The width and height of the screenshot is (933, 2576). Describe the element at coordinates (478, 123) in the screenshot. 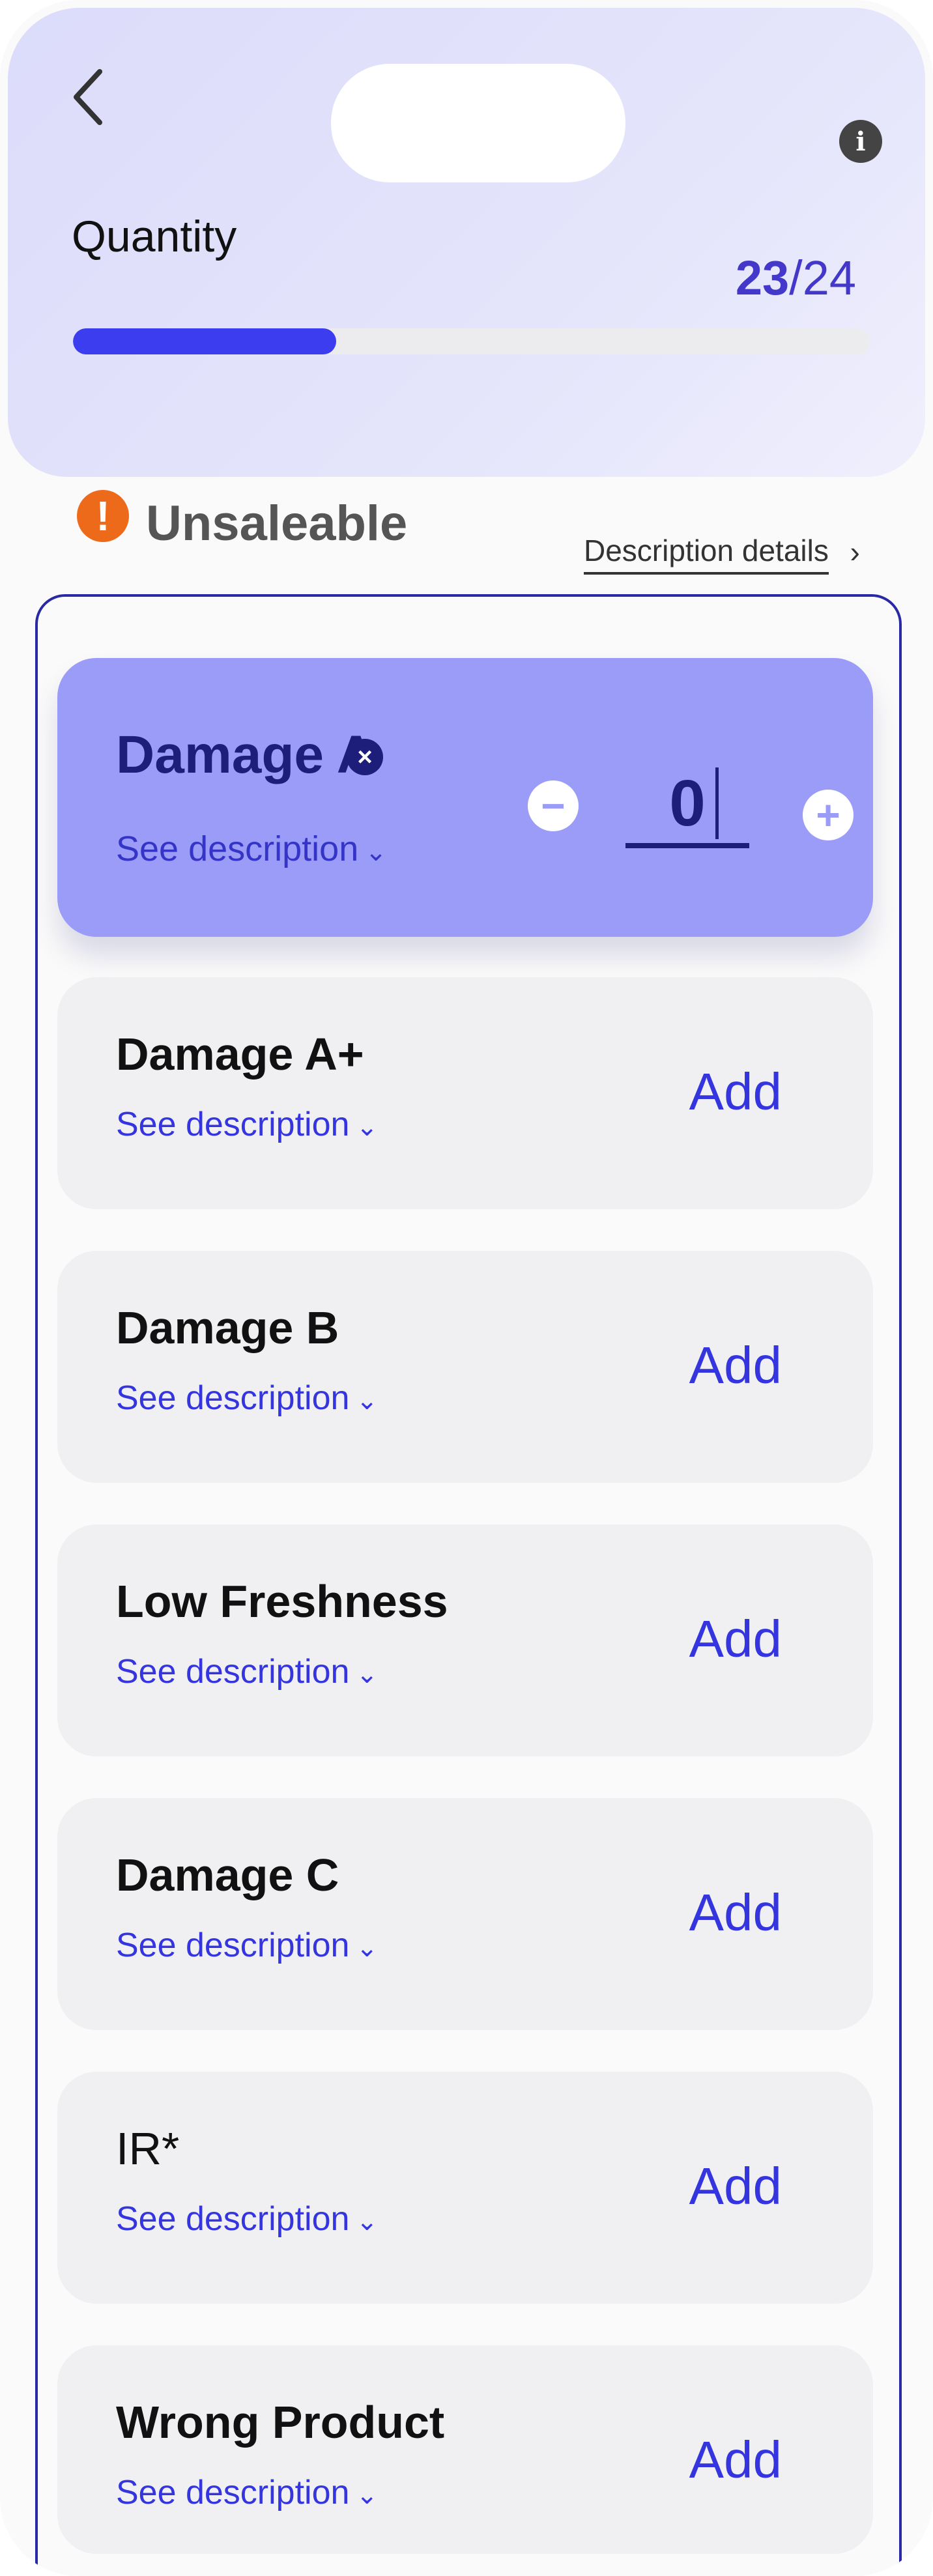

I see `camera-notch` at that location.